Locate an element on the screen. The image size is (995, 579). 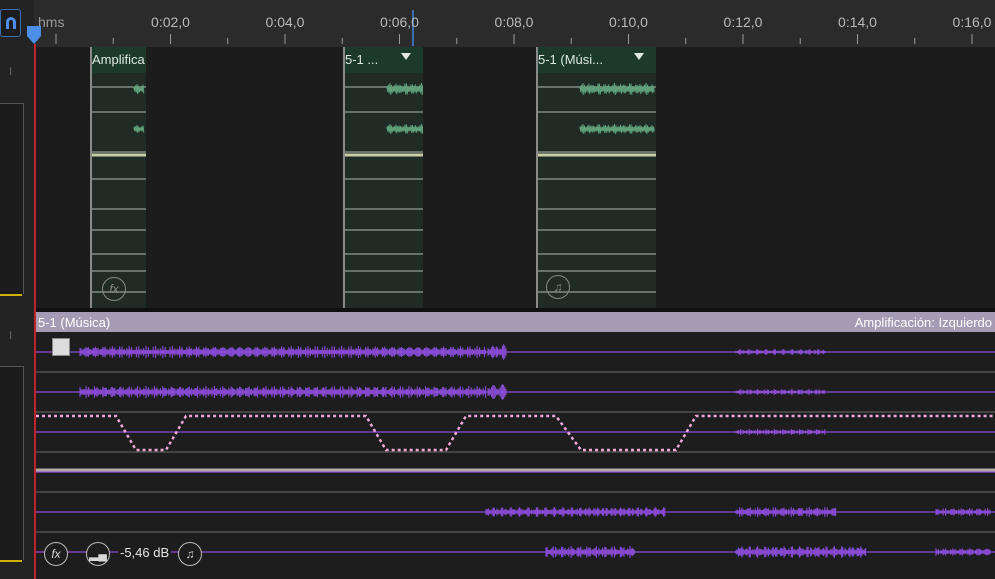
magnet-icon is located at coordinates (11, 23).